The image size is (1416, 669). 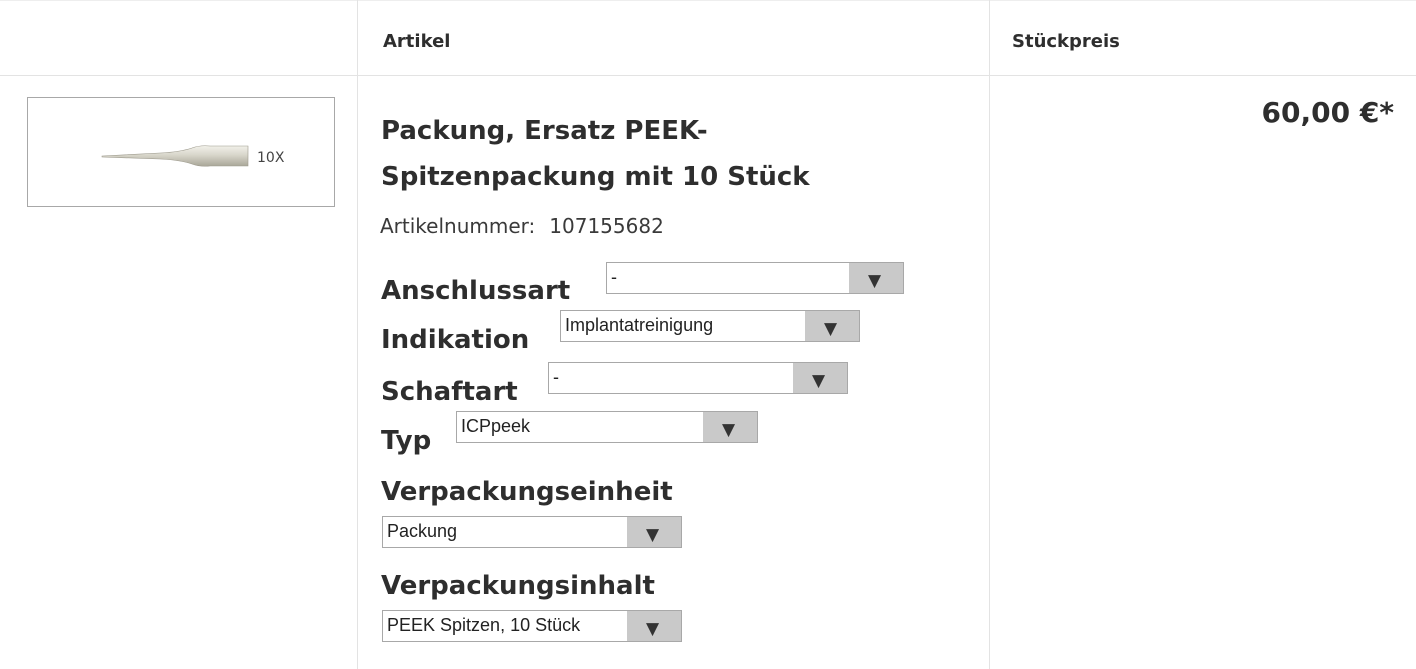 I want to click on header-divider, so click(x=708, y=75).